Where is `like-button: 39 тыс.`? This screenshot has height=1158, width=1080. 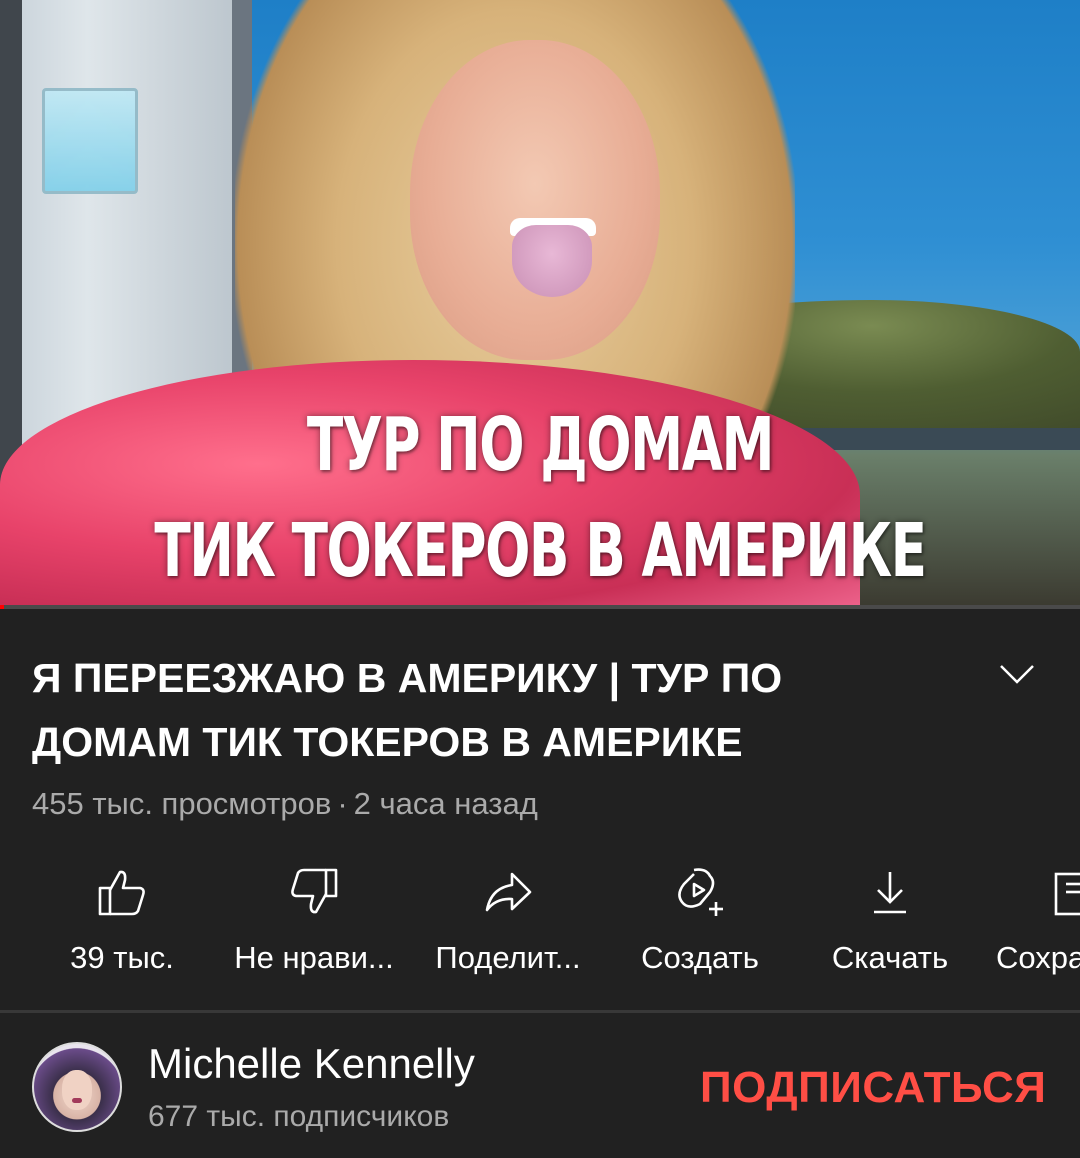 like-button: 39 тыс. is located at coordinates (122, 925).